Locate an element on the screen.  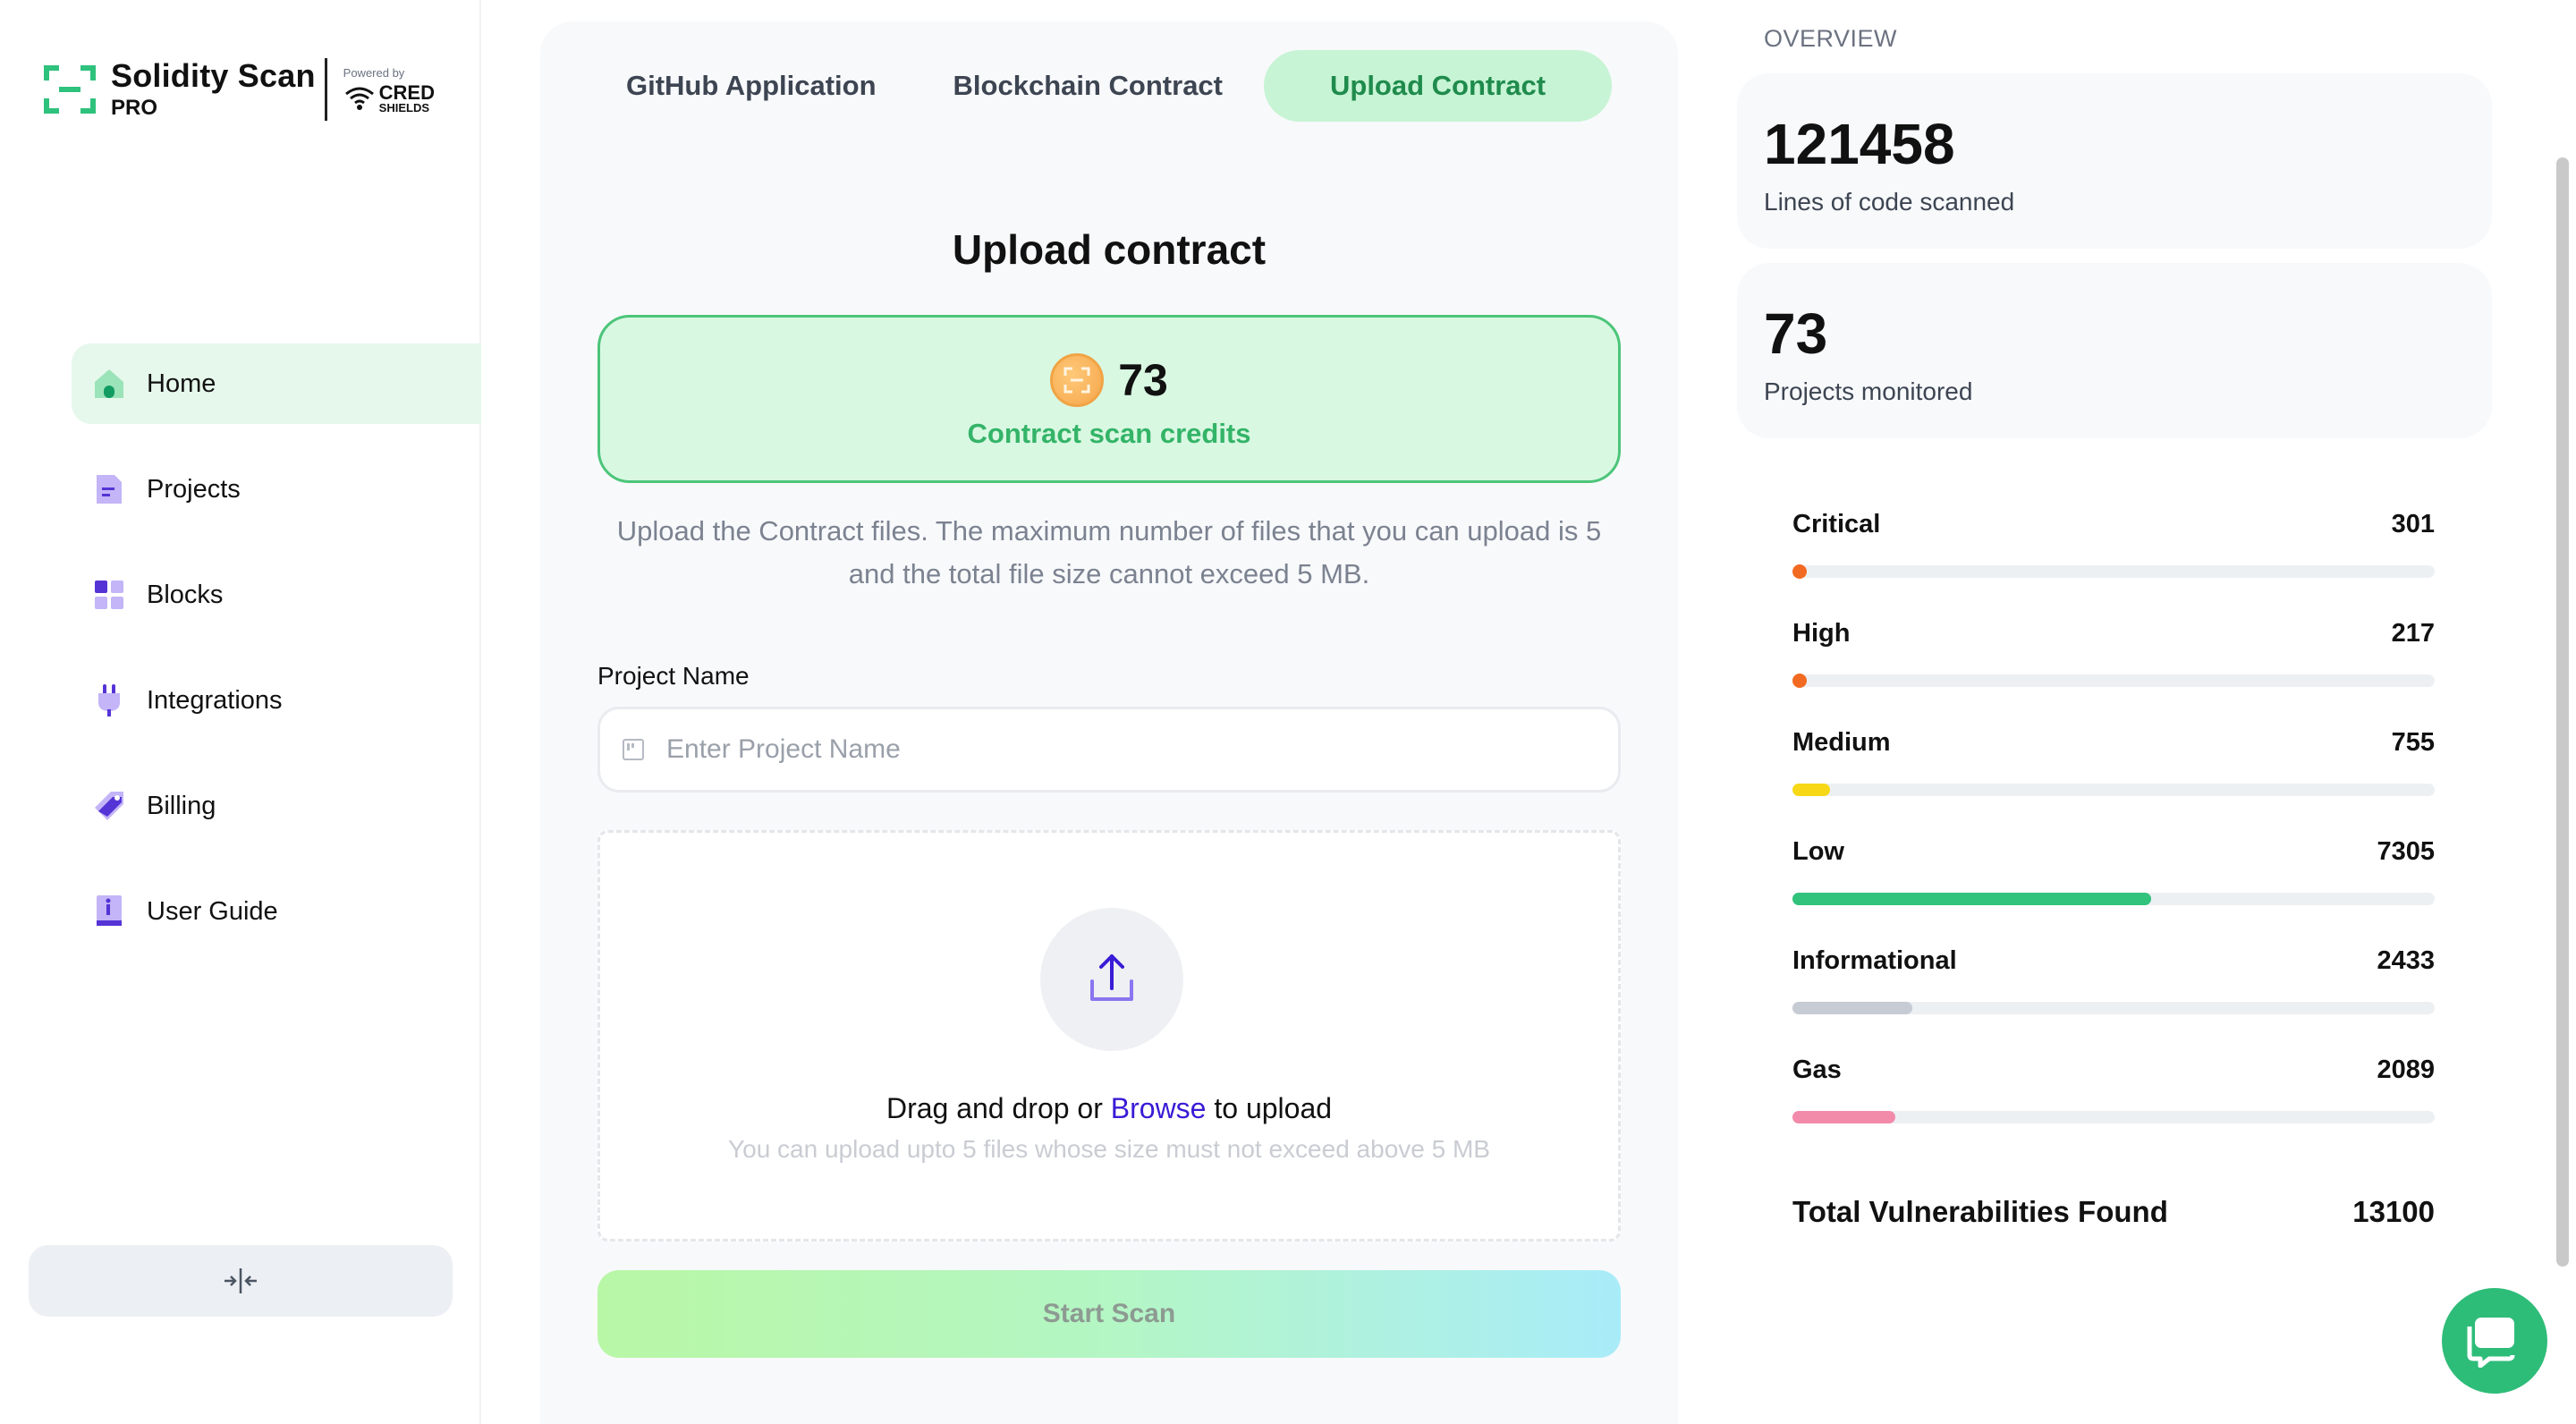
sidebar-item-projects: Projects is located at coordinates (276, 489).